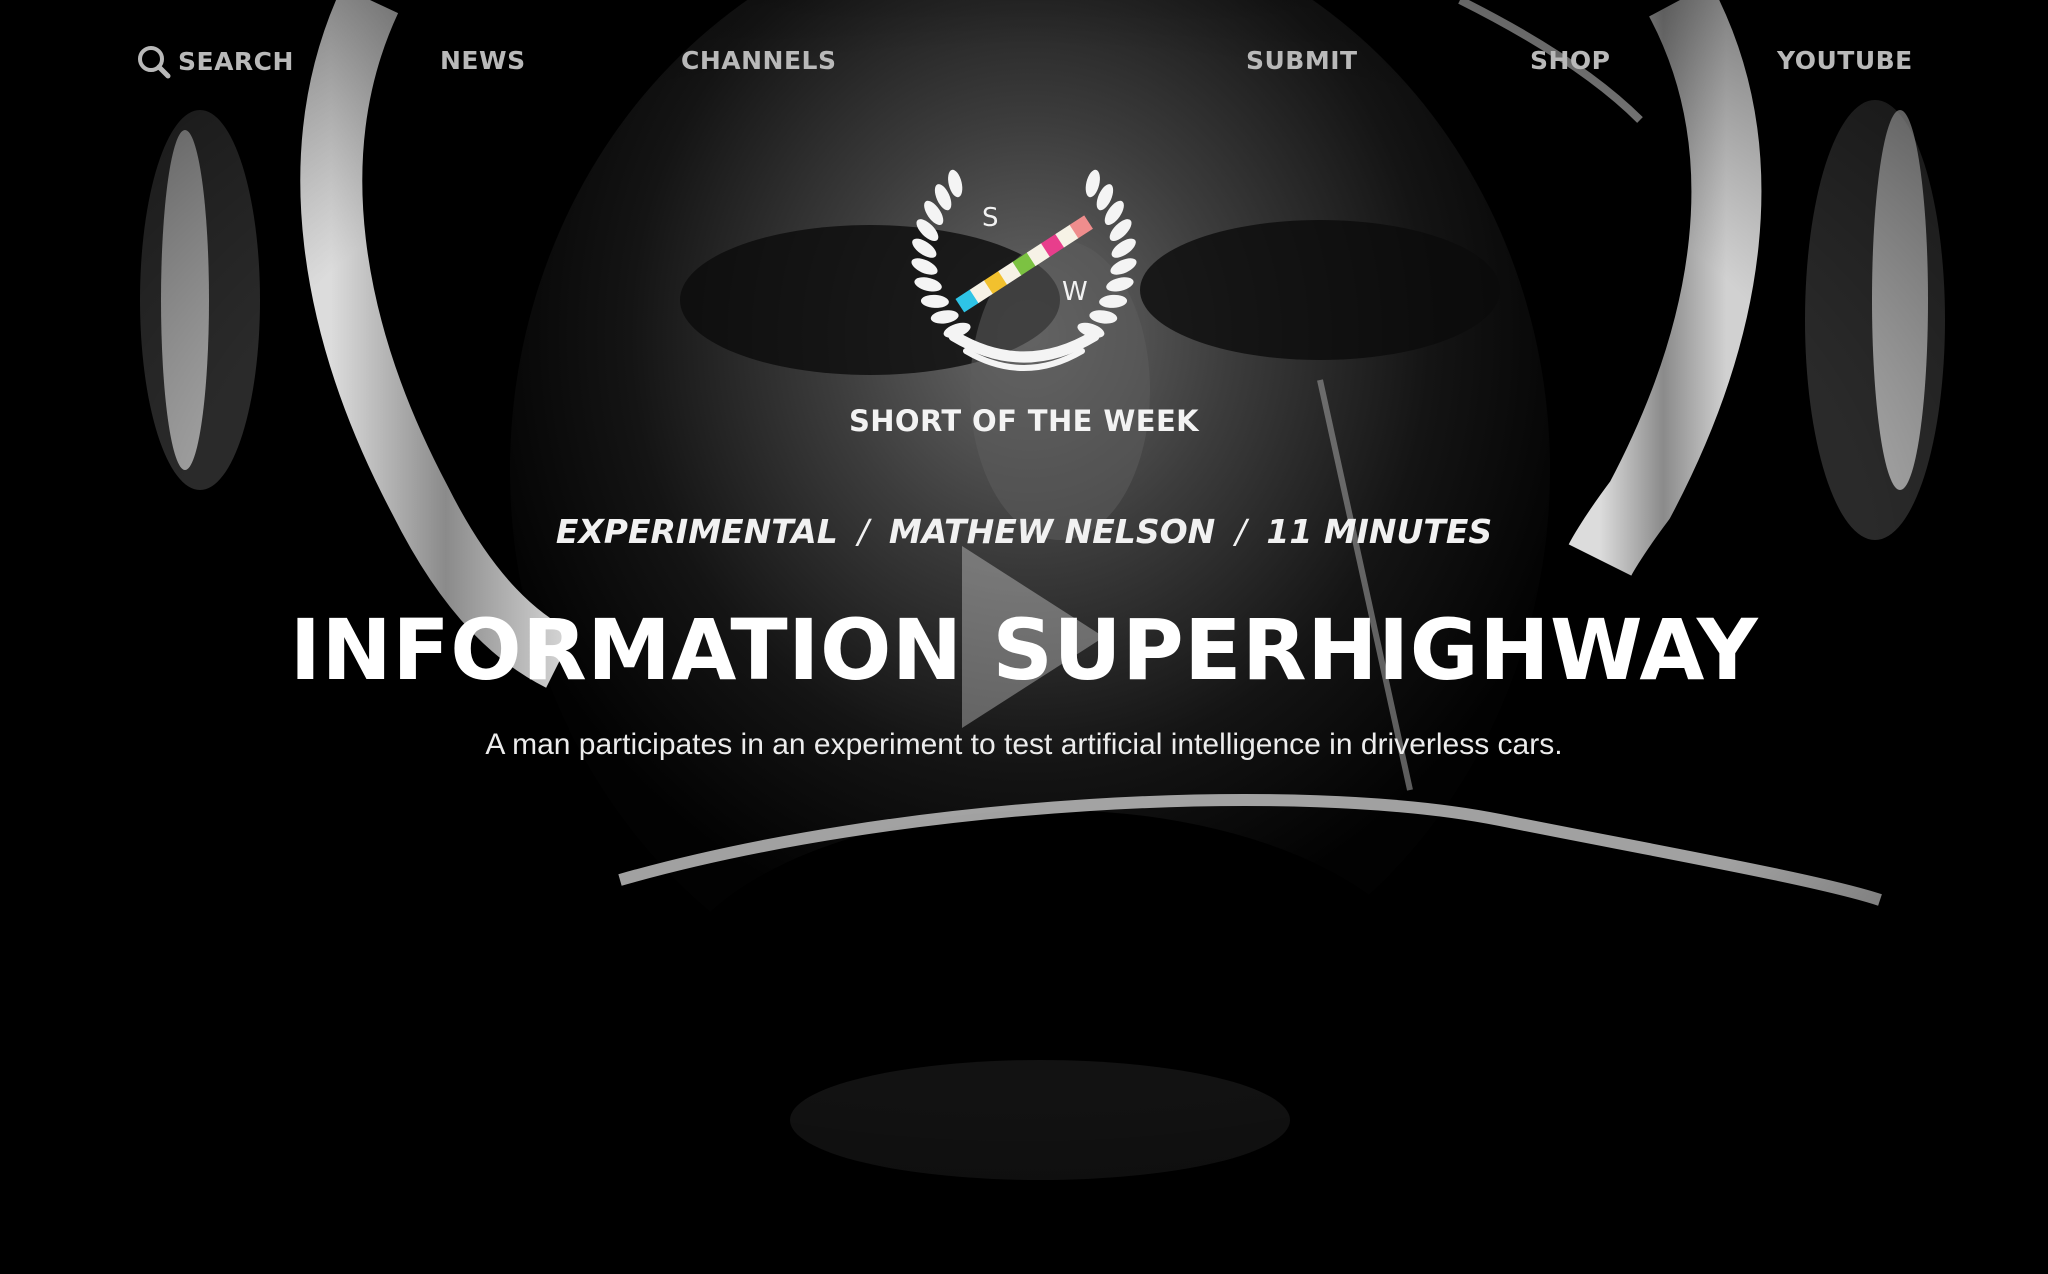 The width and height of the screenshot is (2048, 1274). I want to click on nav-shop-link: SHOP, so click(1570, 61).